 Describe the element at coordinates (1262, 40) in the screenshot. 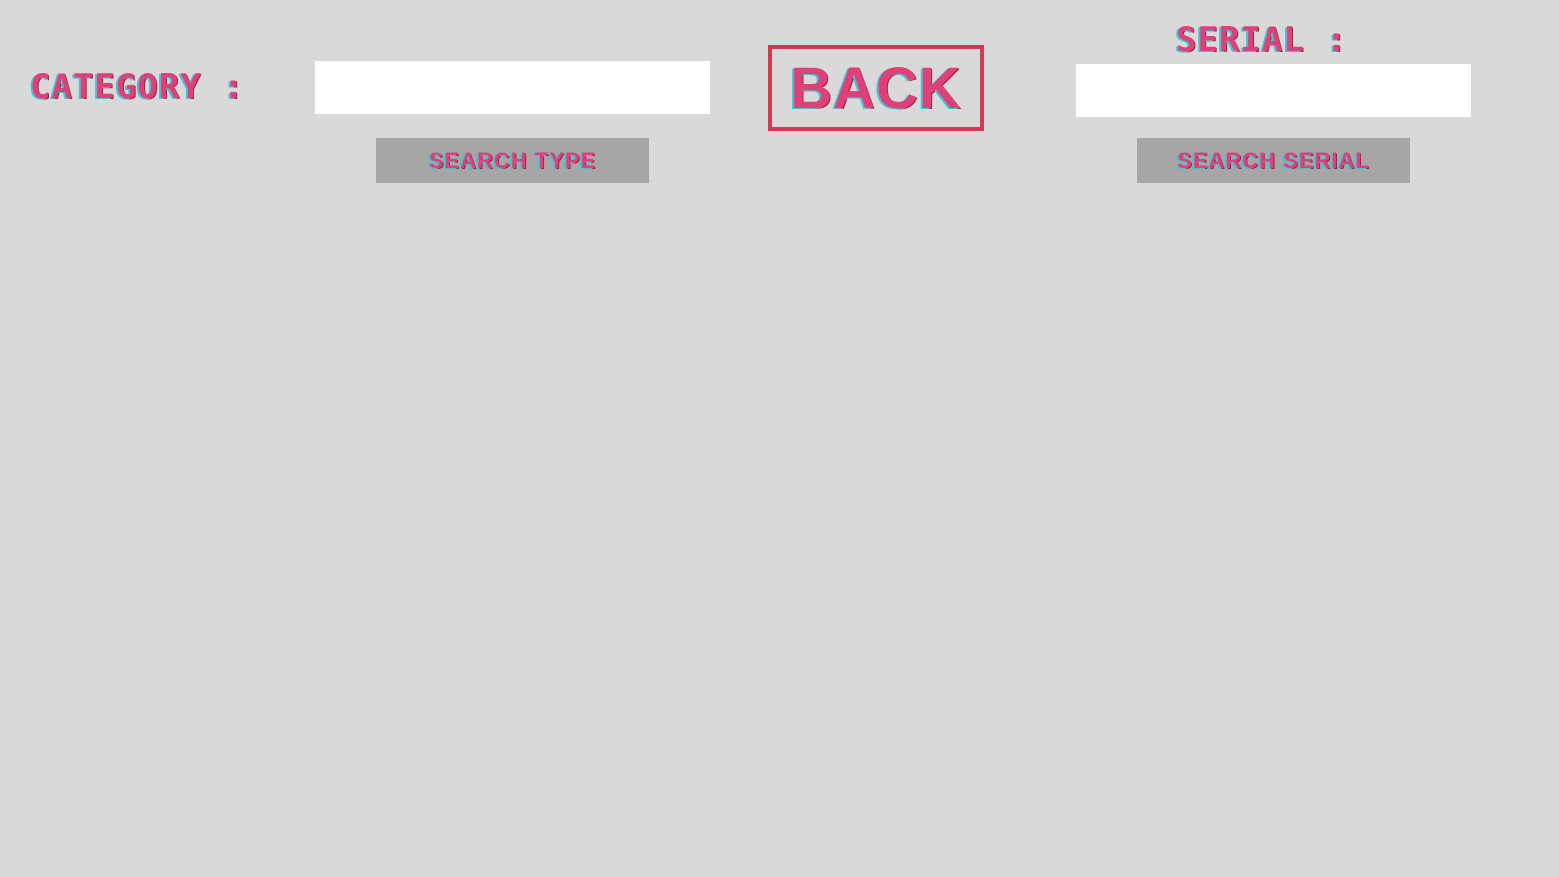

I see `serial-label: SERIAL :` at that location.